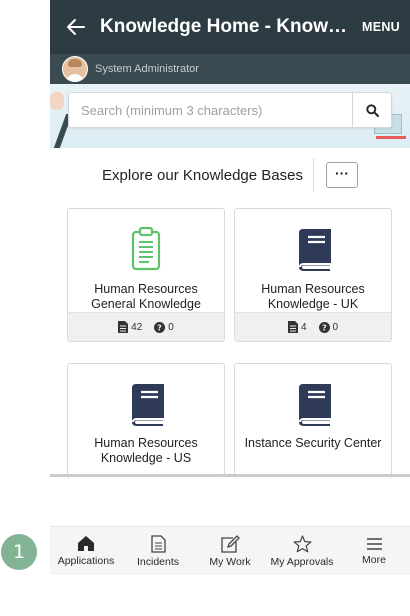  I want to click on back-button, so click(76, 27).